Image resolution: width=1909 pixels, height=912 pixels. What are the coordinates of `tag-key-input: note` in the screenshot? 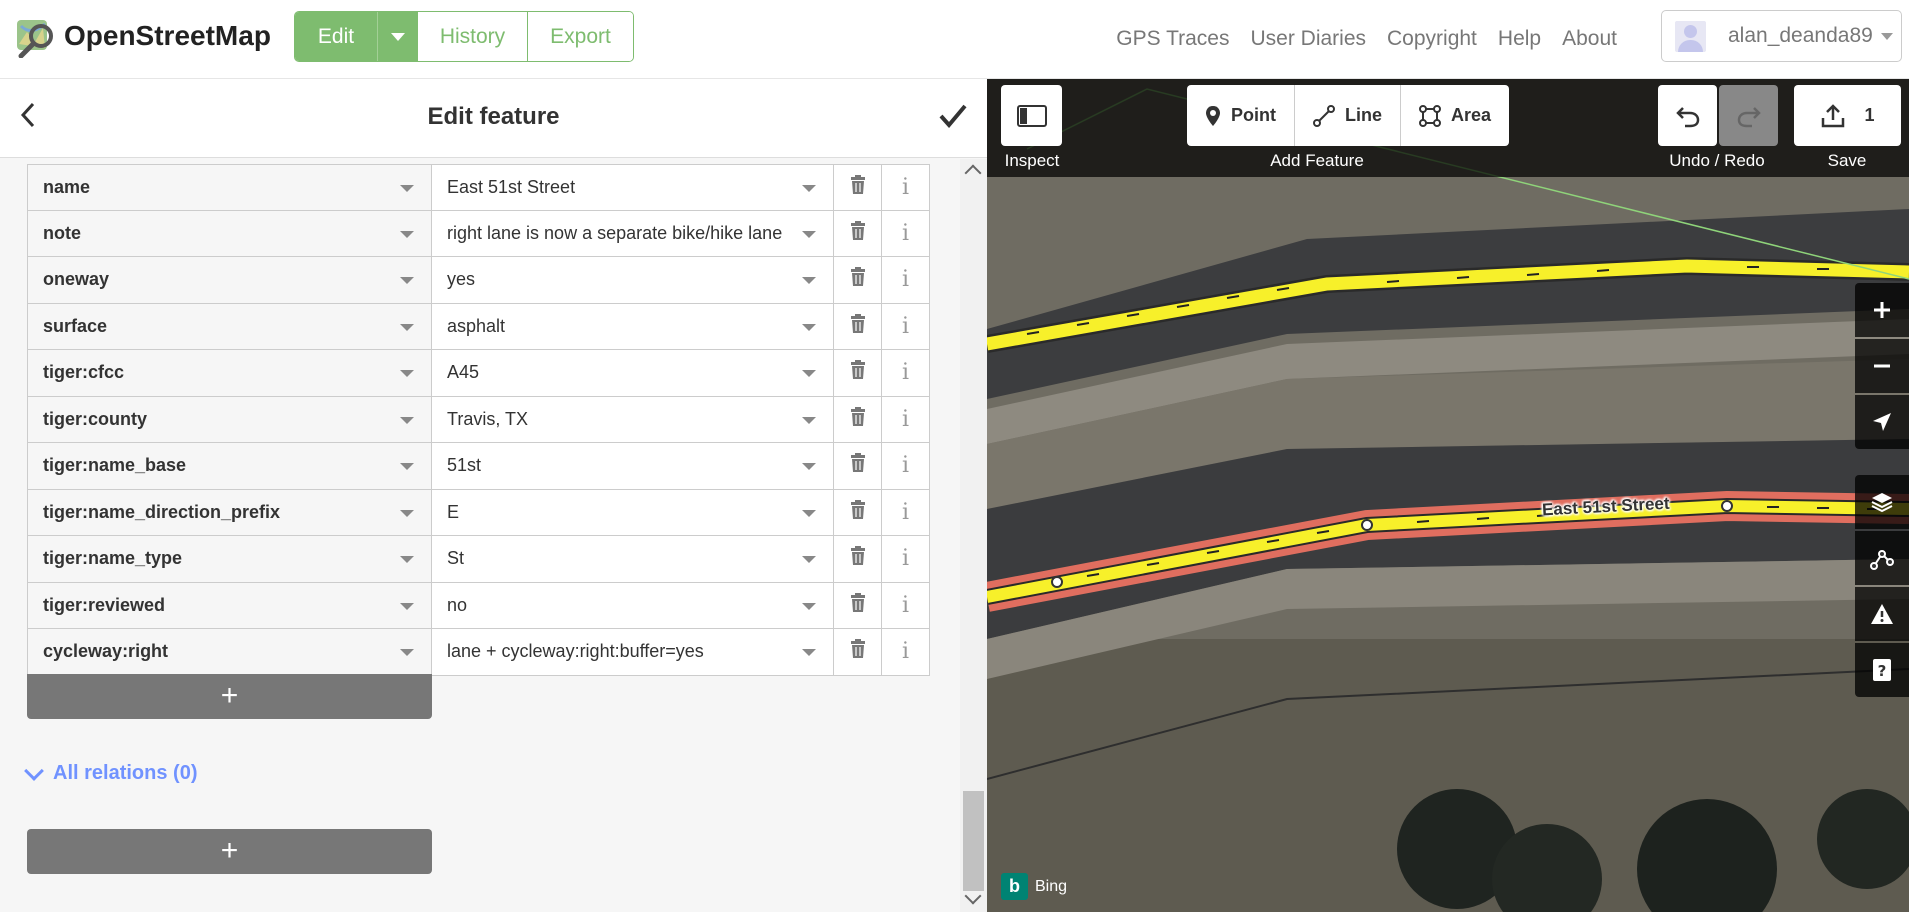 It's located at (230, 233).